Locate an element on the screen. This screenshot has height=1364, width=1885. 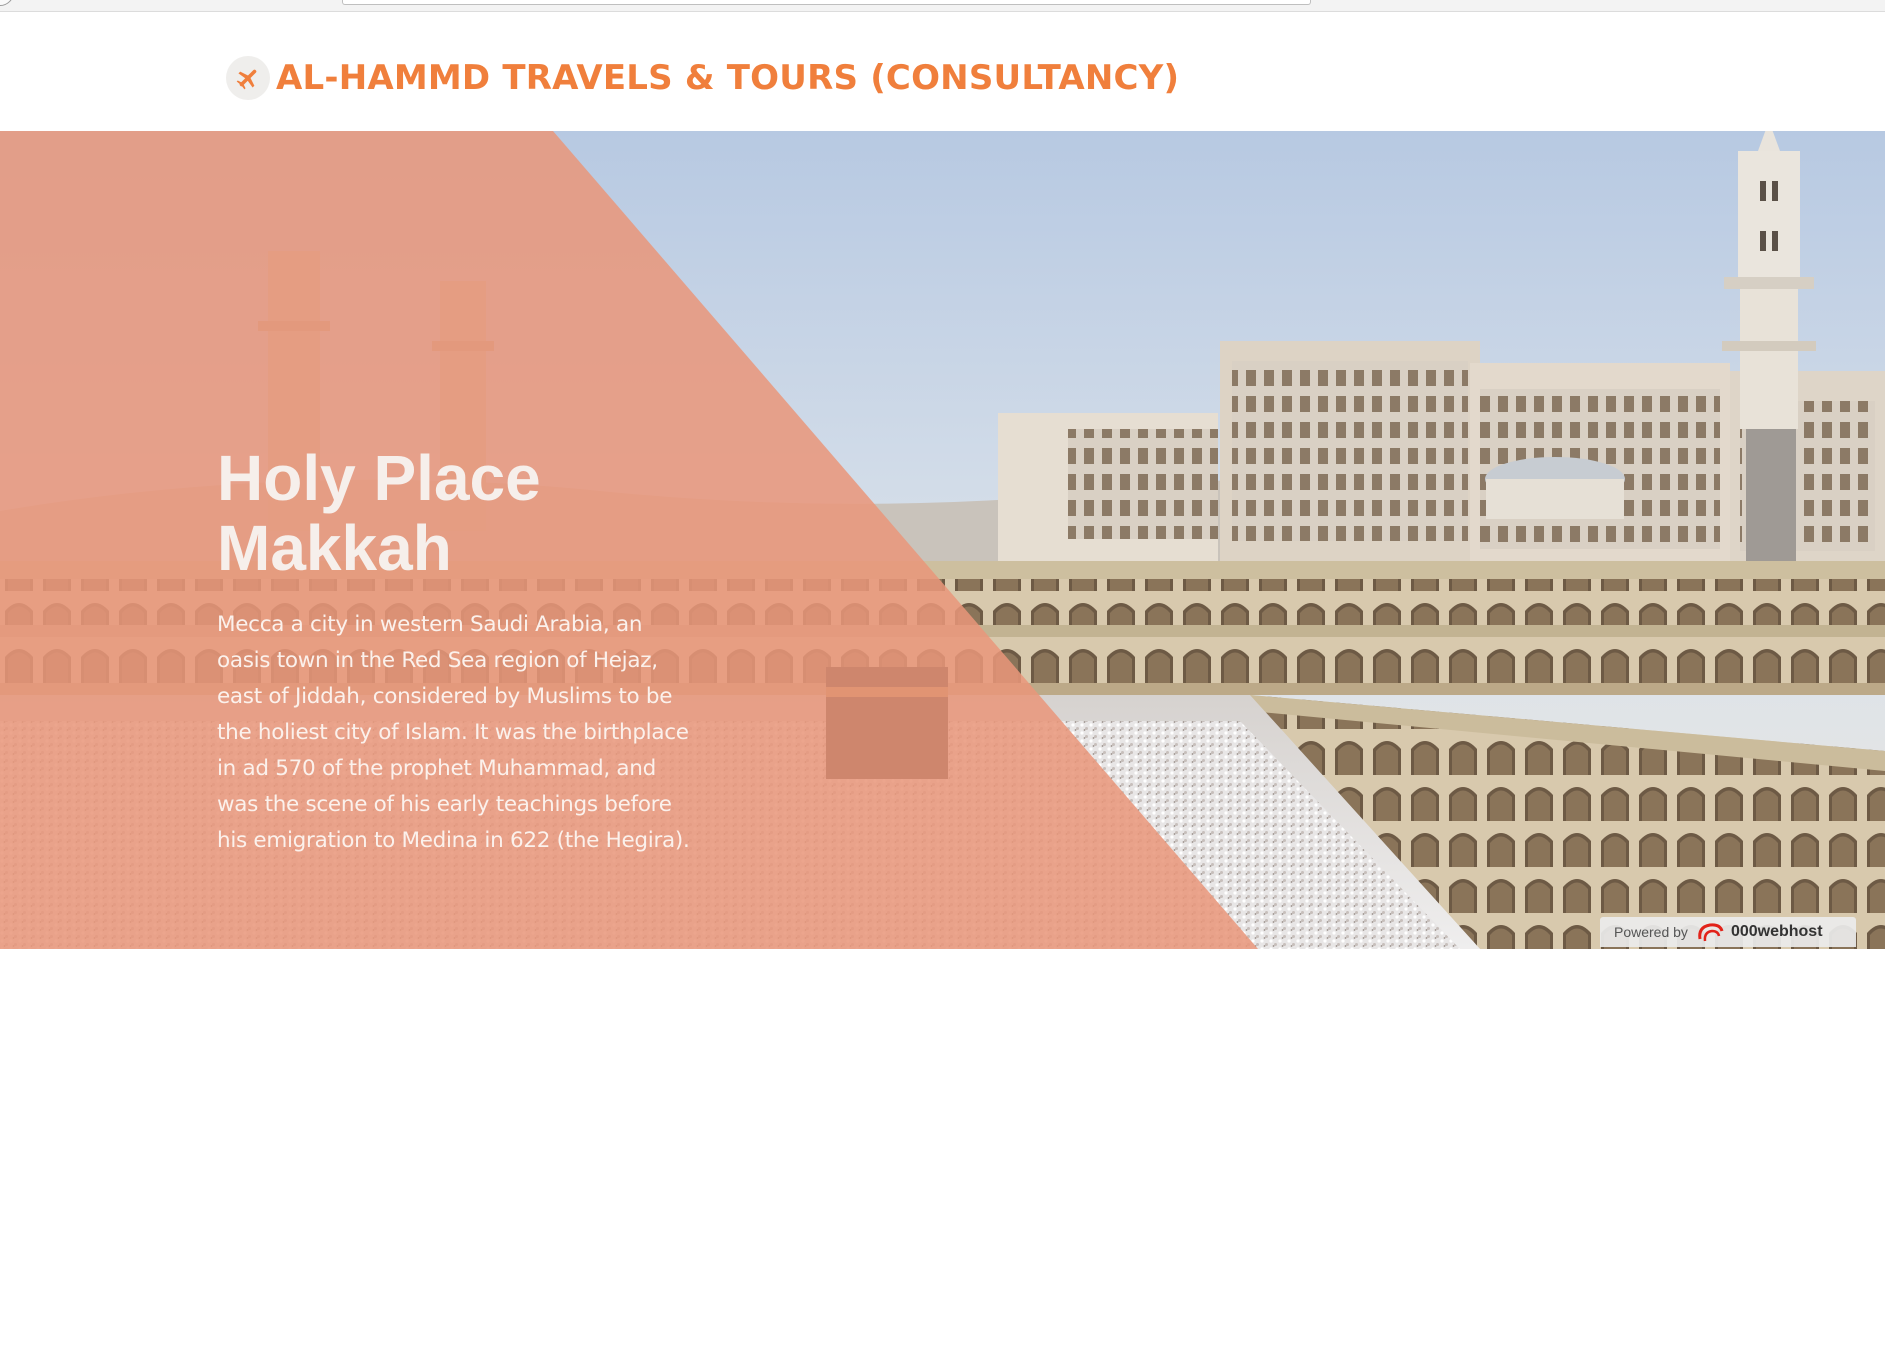
site-header: AL-HAMMD TRAVELS & TOURS (CONSULTANCY) is located at coordinates (942, 71).